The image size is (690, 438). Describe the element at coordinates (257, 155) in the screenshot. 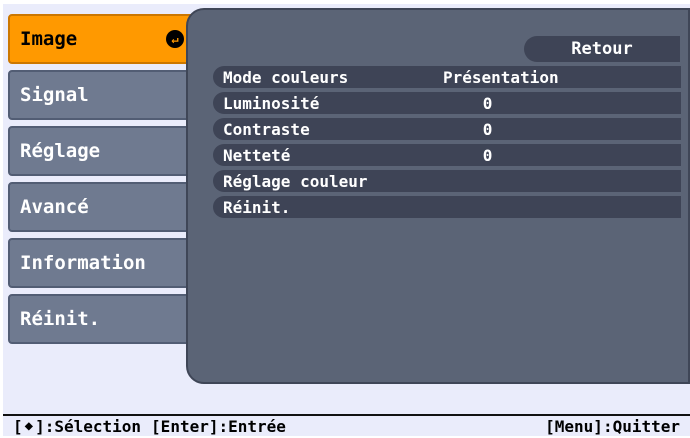

I see `row-label: Netteté` at that location.